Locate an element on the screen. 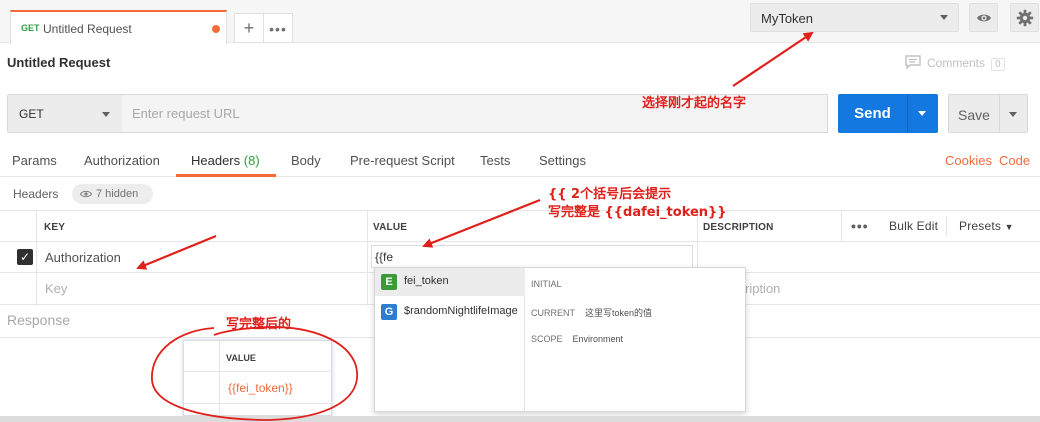 This screenshot has height=422, width=1040. annotation-circle is located at coordinates (255, 373).